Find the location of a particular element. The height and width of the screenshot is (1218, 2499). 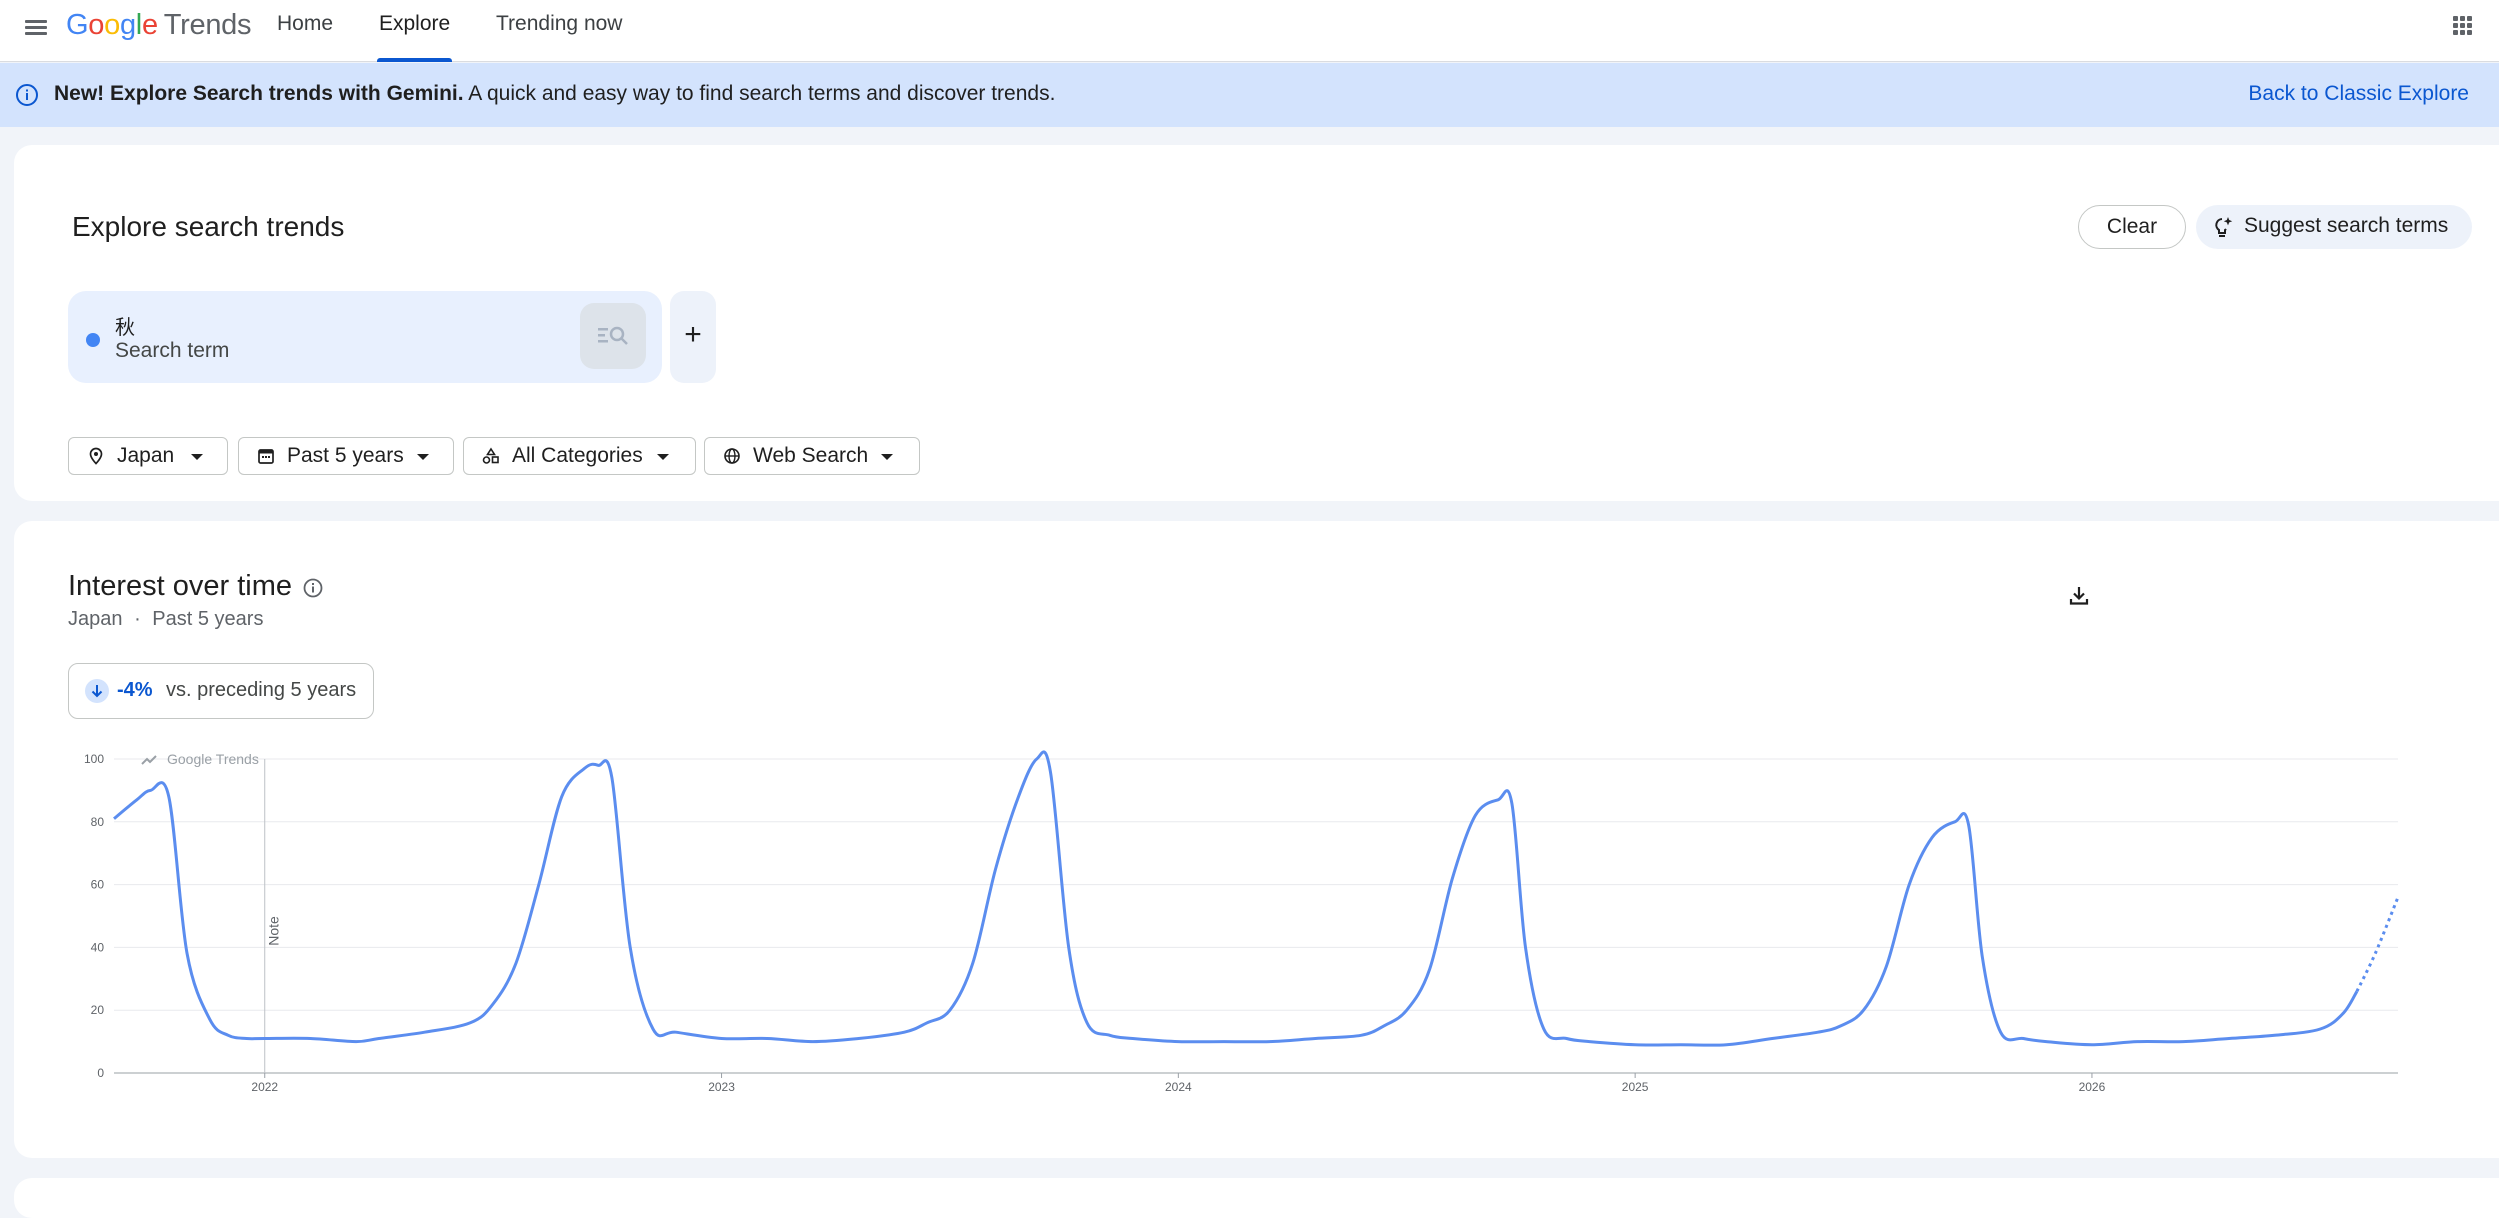

term-color-dot is located at coordinates (93, 340).